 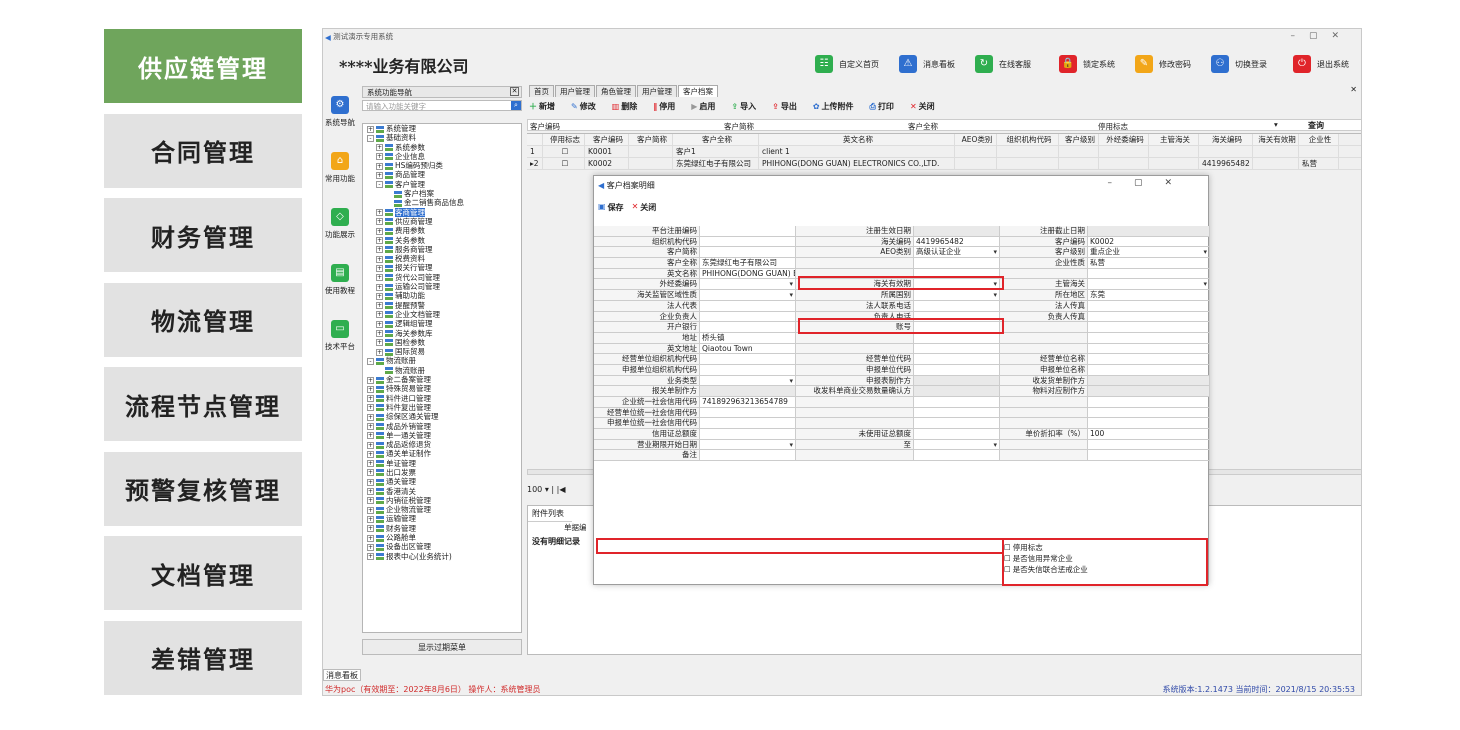 What do you see at coordinates (668, 106) in the screenshot?
I see `toolbar-button: ‖ 停用` at bounding box center [668, 106].